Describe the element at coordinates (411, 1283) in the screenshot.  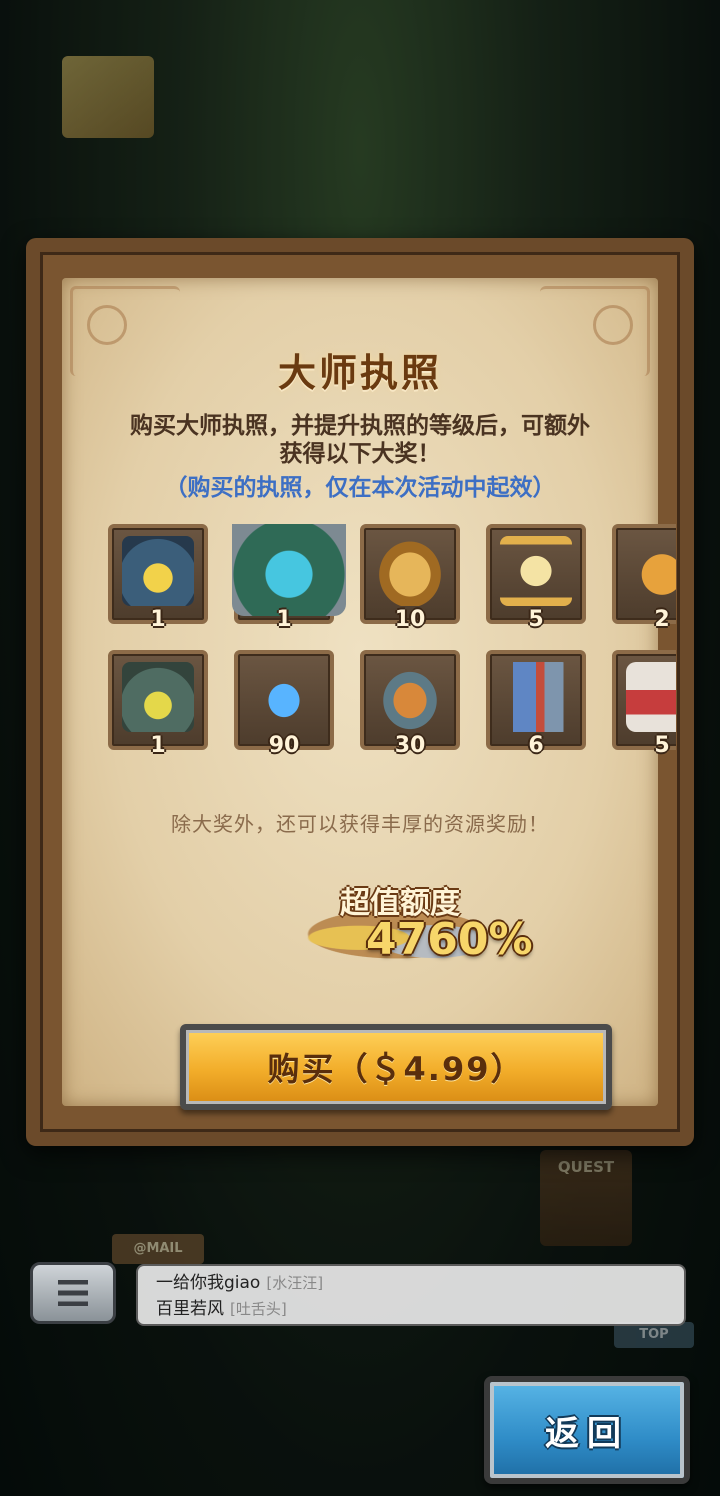
I see `chat-message: 一给你我giao [水汪汪]` at that location.